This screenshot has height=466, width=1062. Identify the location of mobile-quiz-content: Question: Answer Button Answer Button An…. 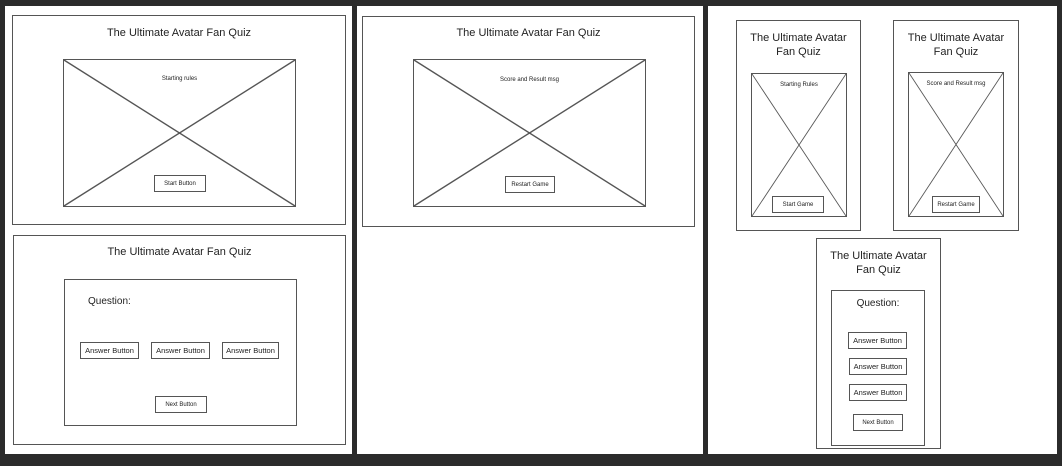
(878, 368).